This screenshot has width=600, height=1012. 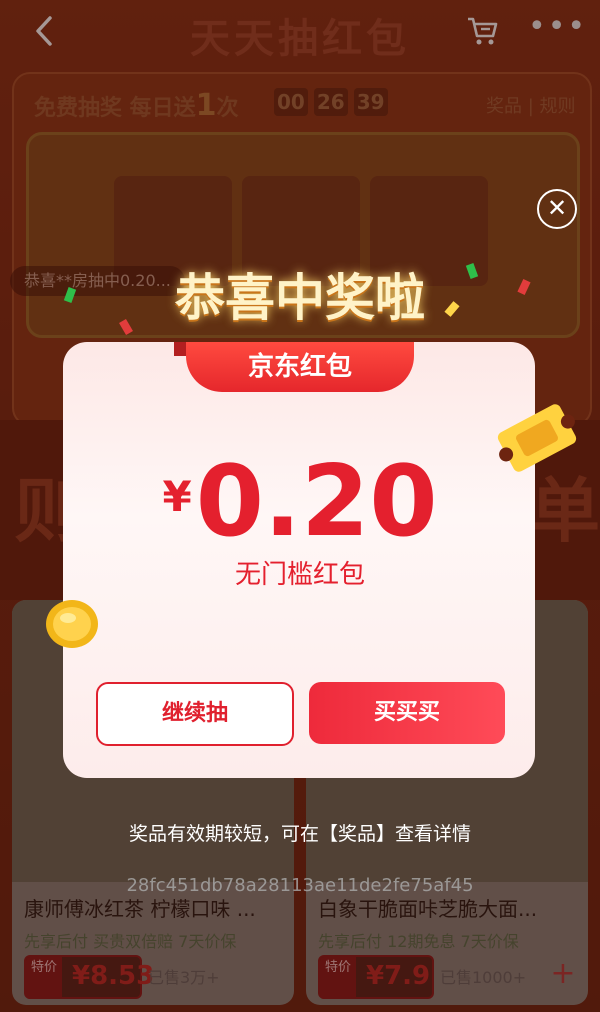 I want to click on coin-icon, so click(x=72, y=624).